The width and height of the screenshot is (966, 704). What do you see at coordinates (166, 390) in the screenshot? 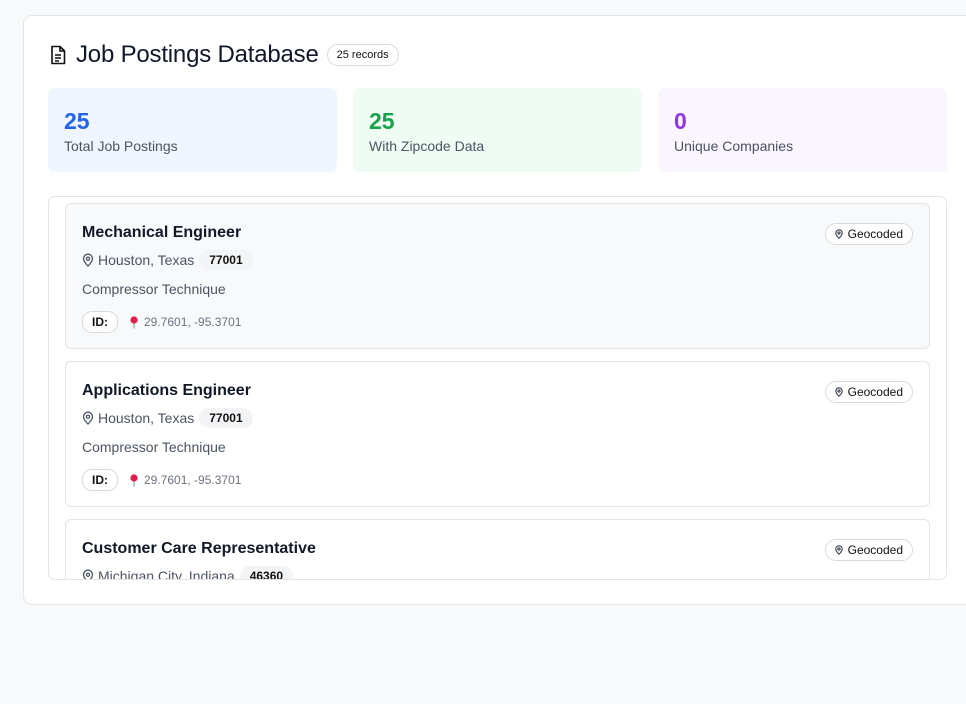
I see `job-title: Applications Engineer` at bounding box center [166, 390].